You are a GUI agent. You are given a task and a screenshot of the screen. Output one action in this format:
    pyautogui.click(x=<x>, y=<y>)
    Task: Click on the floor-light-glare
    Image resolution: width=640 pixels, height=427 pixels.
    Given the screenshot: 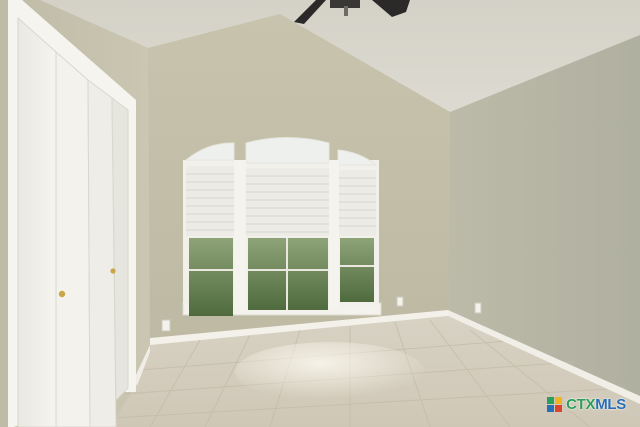 What is the action you would take?
    pyautogui.click(x=330, y=372)
    